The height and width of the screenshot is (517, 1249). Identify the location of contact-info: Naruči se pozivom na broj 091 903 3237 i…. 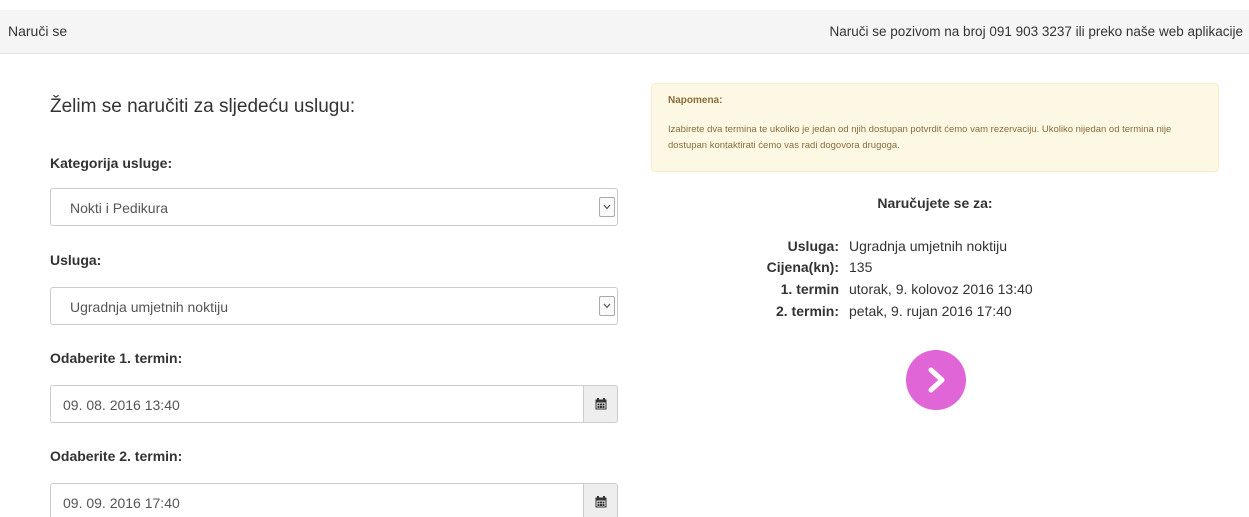
(1036, 31).